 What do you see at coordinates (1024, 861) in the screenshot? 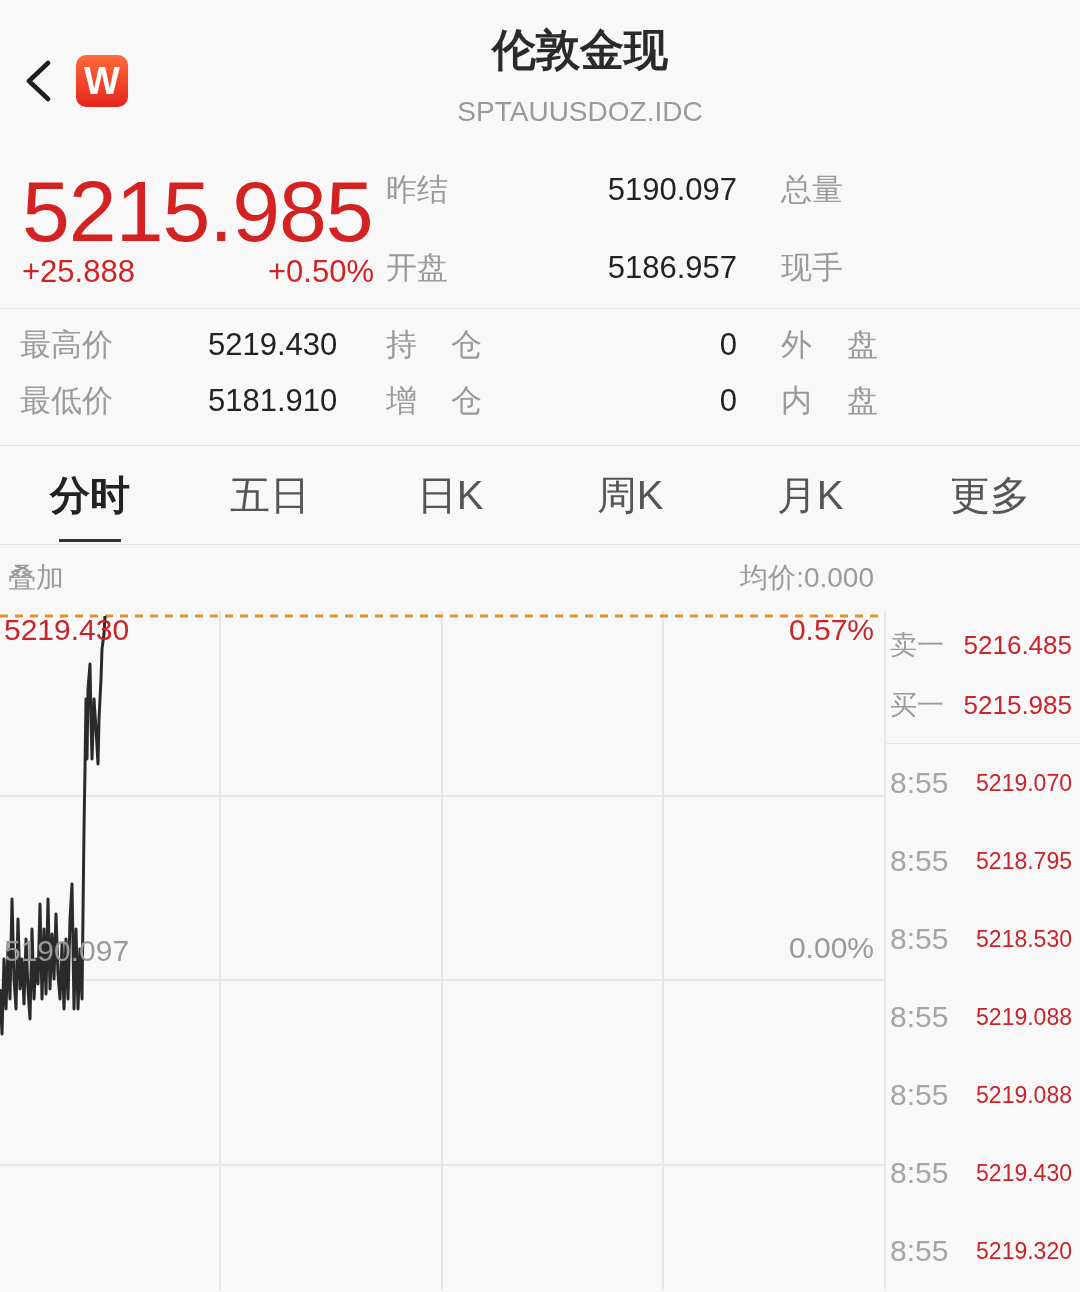
I see `trade-price: 5218.795` at bounding box center [1024, 861].